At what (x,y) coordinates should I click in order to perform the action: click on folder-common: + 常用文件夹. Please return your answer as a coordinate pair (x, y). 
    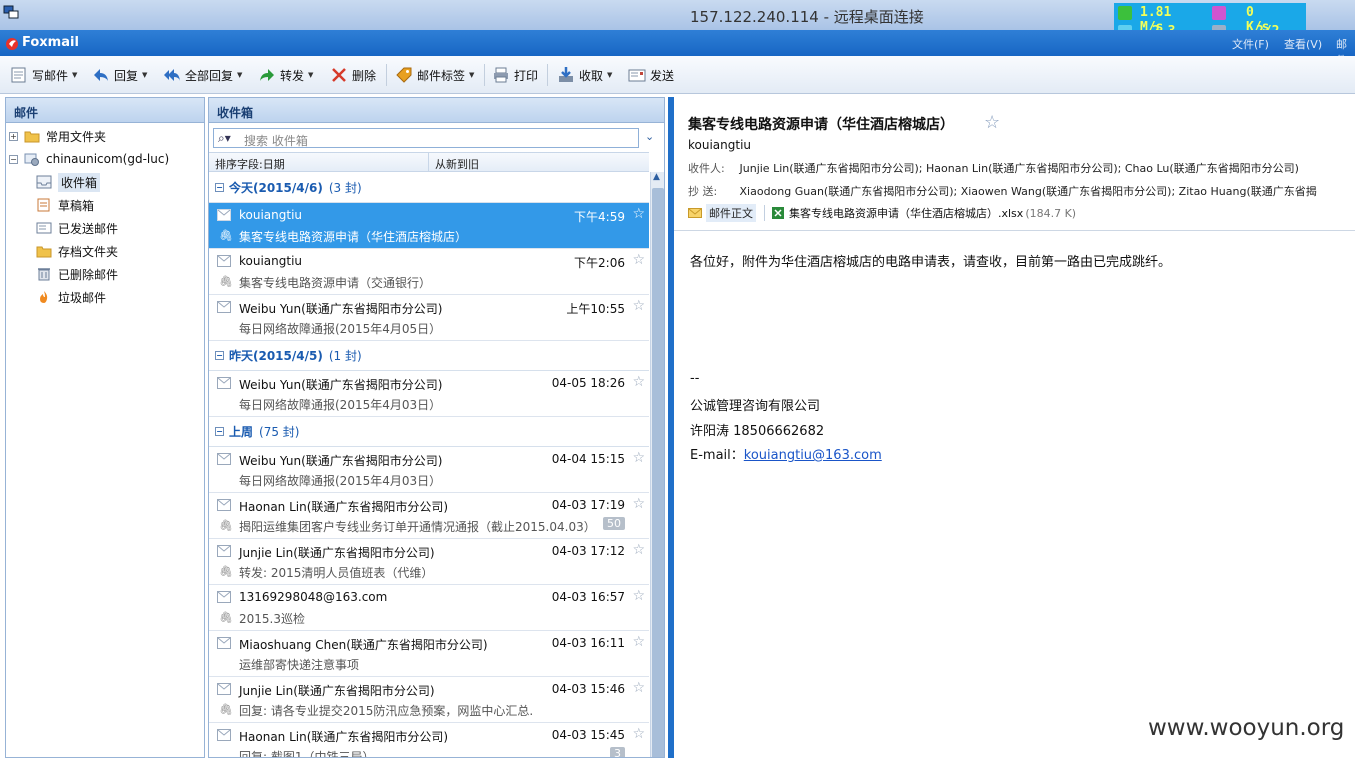
    Looking at the image, I should click on (57, 136).